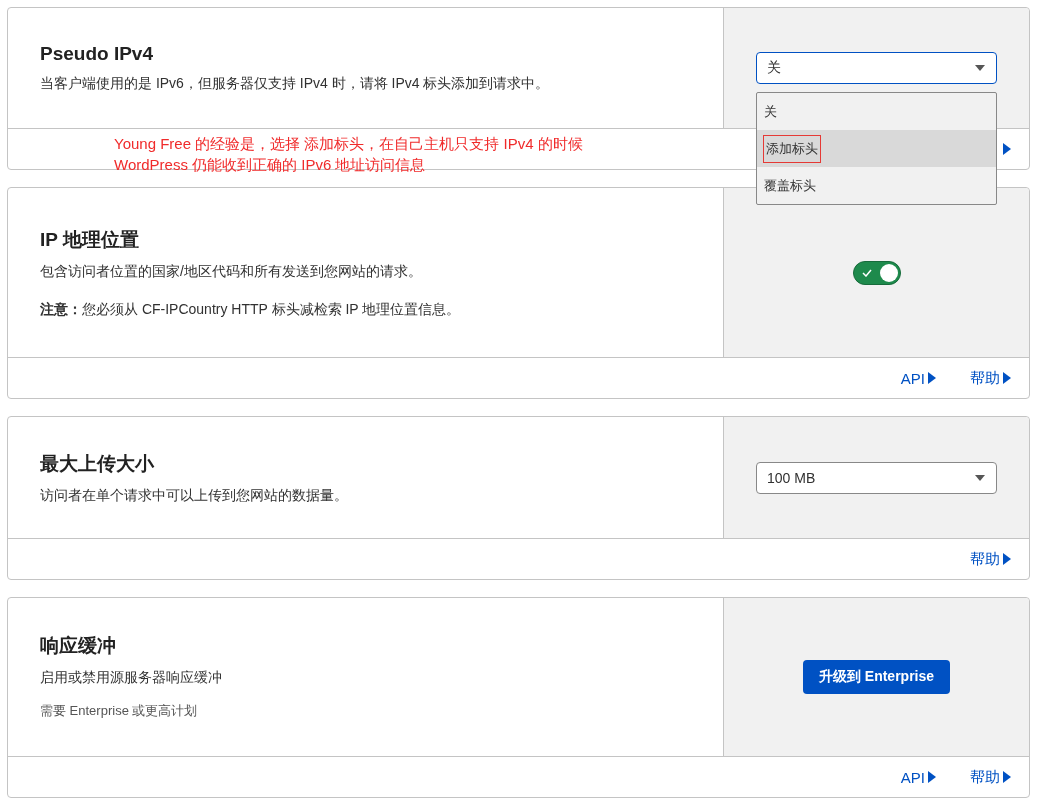 The width and height of the screenshot is (1041, 802). I want to click on dropdown-select: 100 MB, so click(876, 477).